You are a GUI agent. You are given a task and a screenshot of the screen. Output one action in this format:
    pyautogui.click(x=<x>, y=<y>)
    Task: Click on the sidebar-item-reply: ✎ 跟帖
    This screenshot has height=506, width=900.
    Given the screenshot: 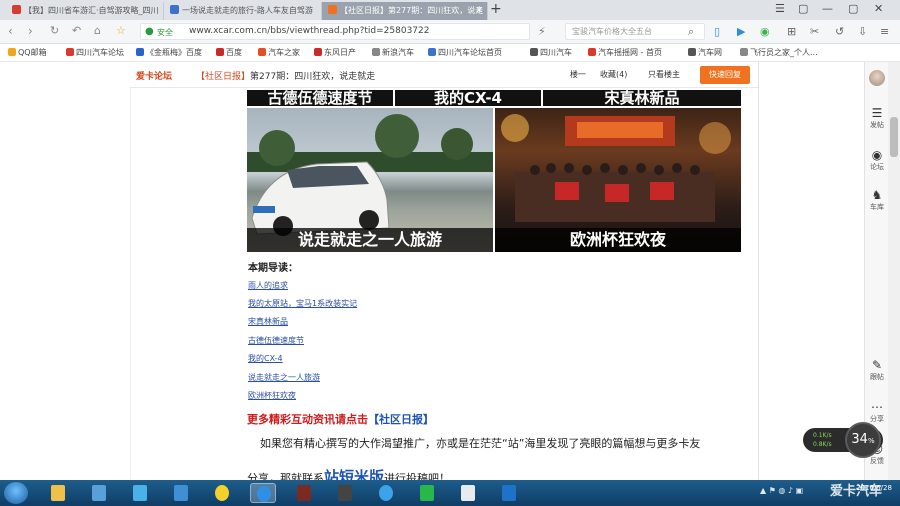 What is the action you would take?
    pyautogui.click(x=877, y=370)
    